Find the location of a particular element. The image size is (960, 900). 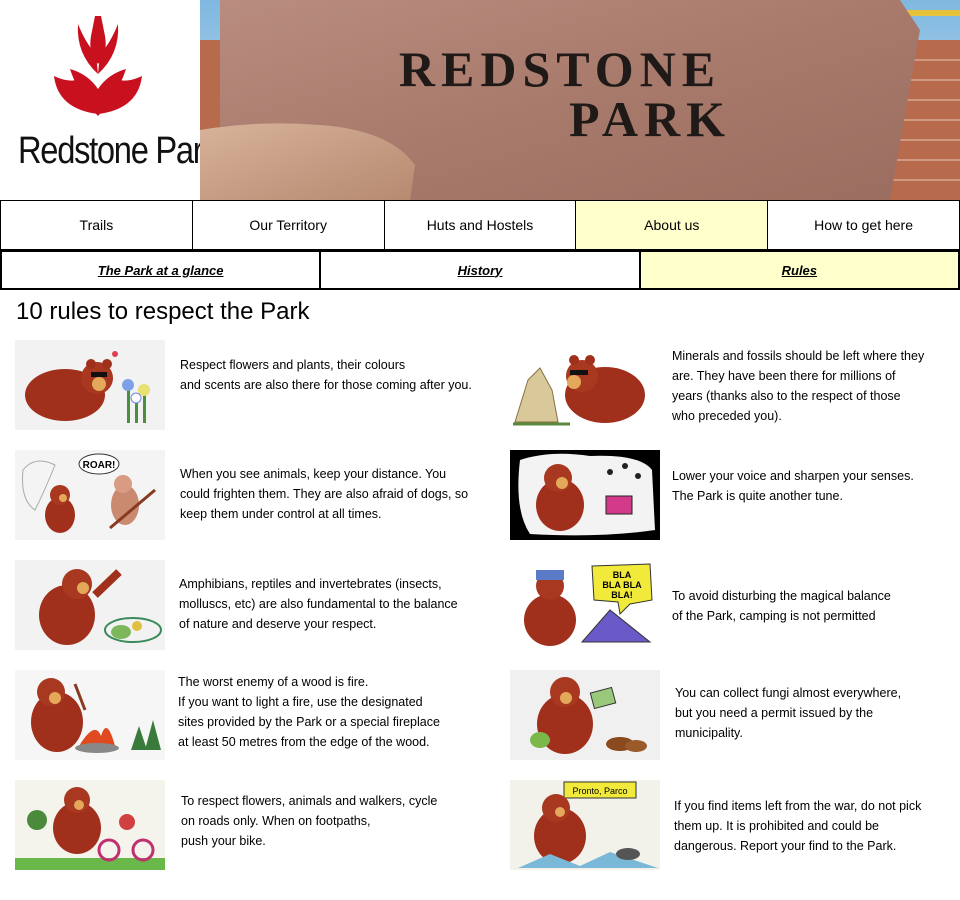

svg-text: BLA! is located at coordinates (622, 595).